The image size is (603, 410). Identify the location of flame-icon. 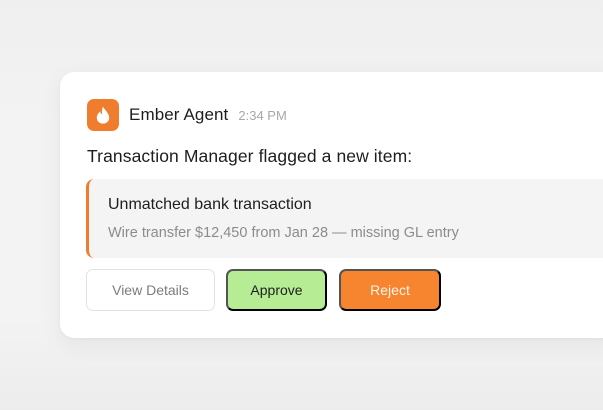
(103, 115).